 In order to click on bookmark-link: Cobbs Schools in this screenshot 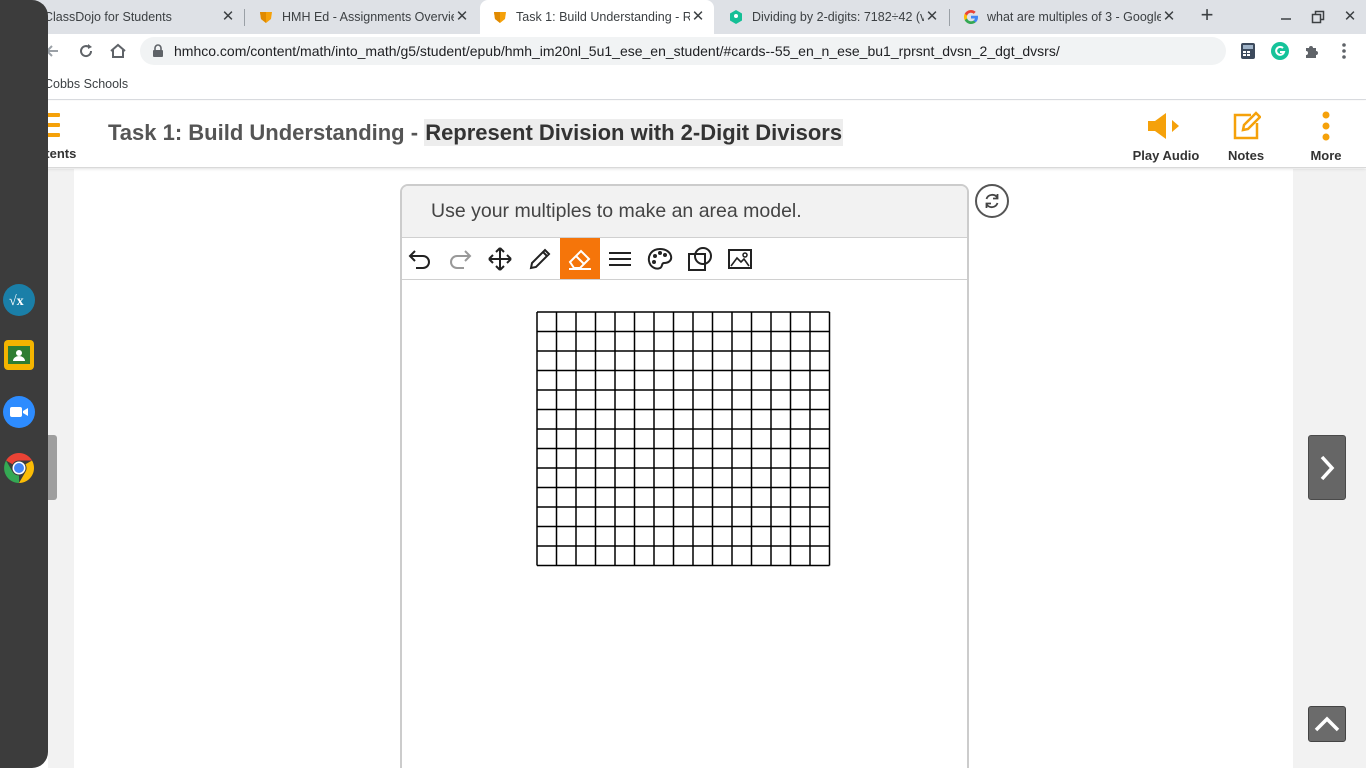, I will do `click(86, 84)`.